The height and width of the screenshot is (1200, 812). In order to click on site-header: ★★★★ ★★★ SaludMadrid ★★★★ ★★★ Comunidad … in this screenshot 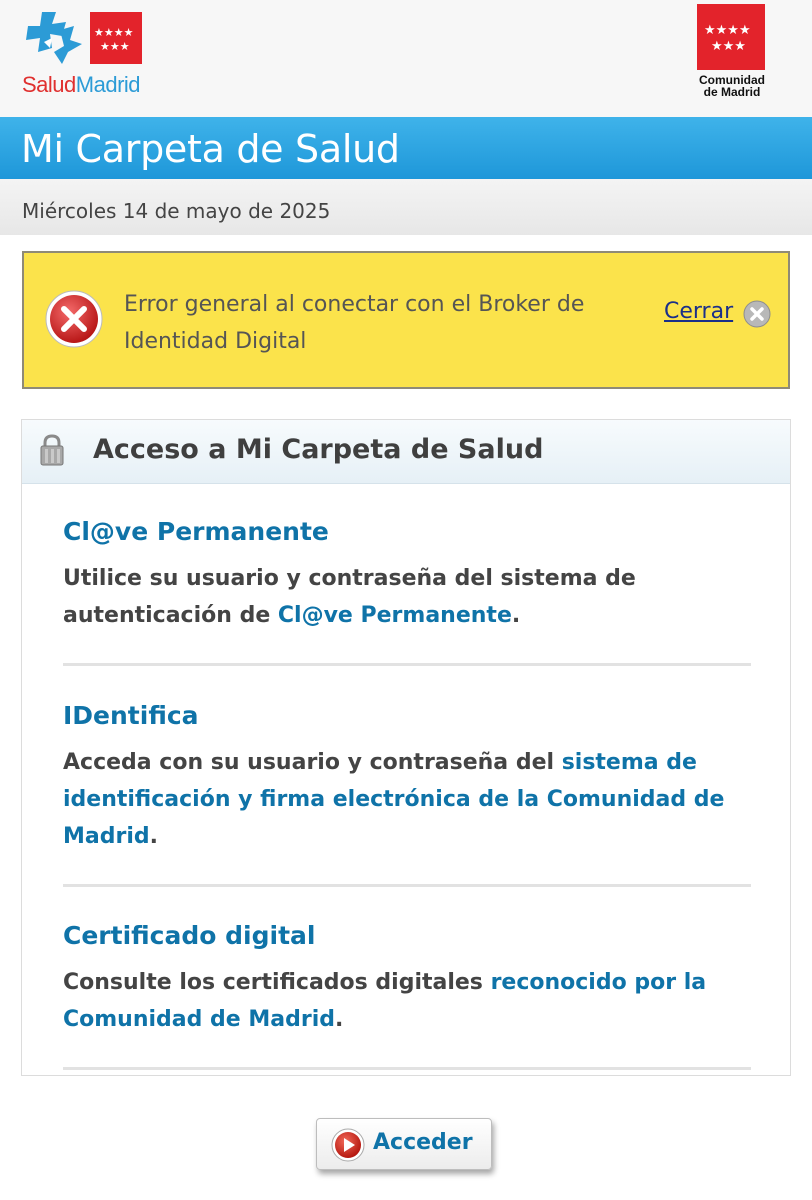, I will do `click(406, 58)`.